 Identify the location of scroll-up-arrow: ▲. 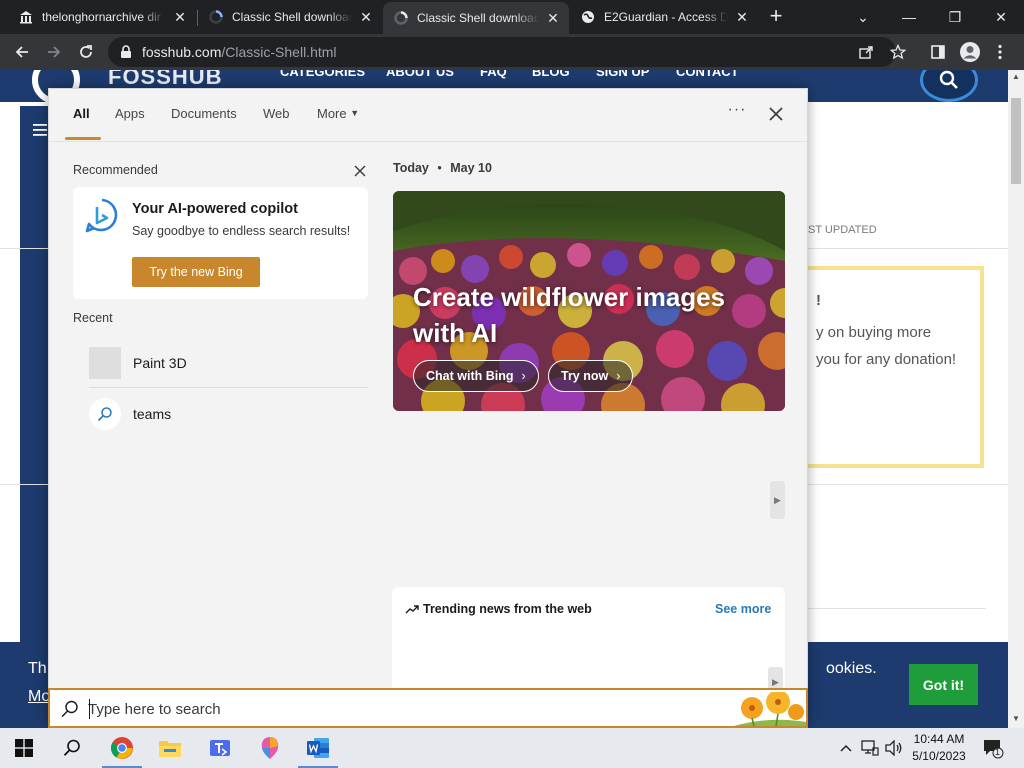
(1016, 77).